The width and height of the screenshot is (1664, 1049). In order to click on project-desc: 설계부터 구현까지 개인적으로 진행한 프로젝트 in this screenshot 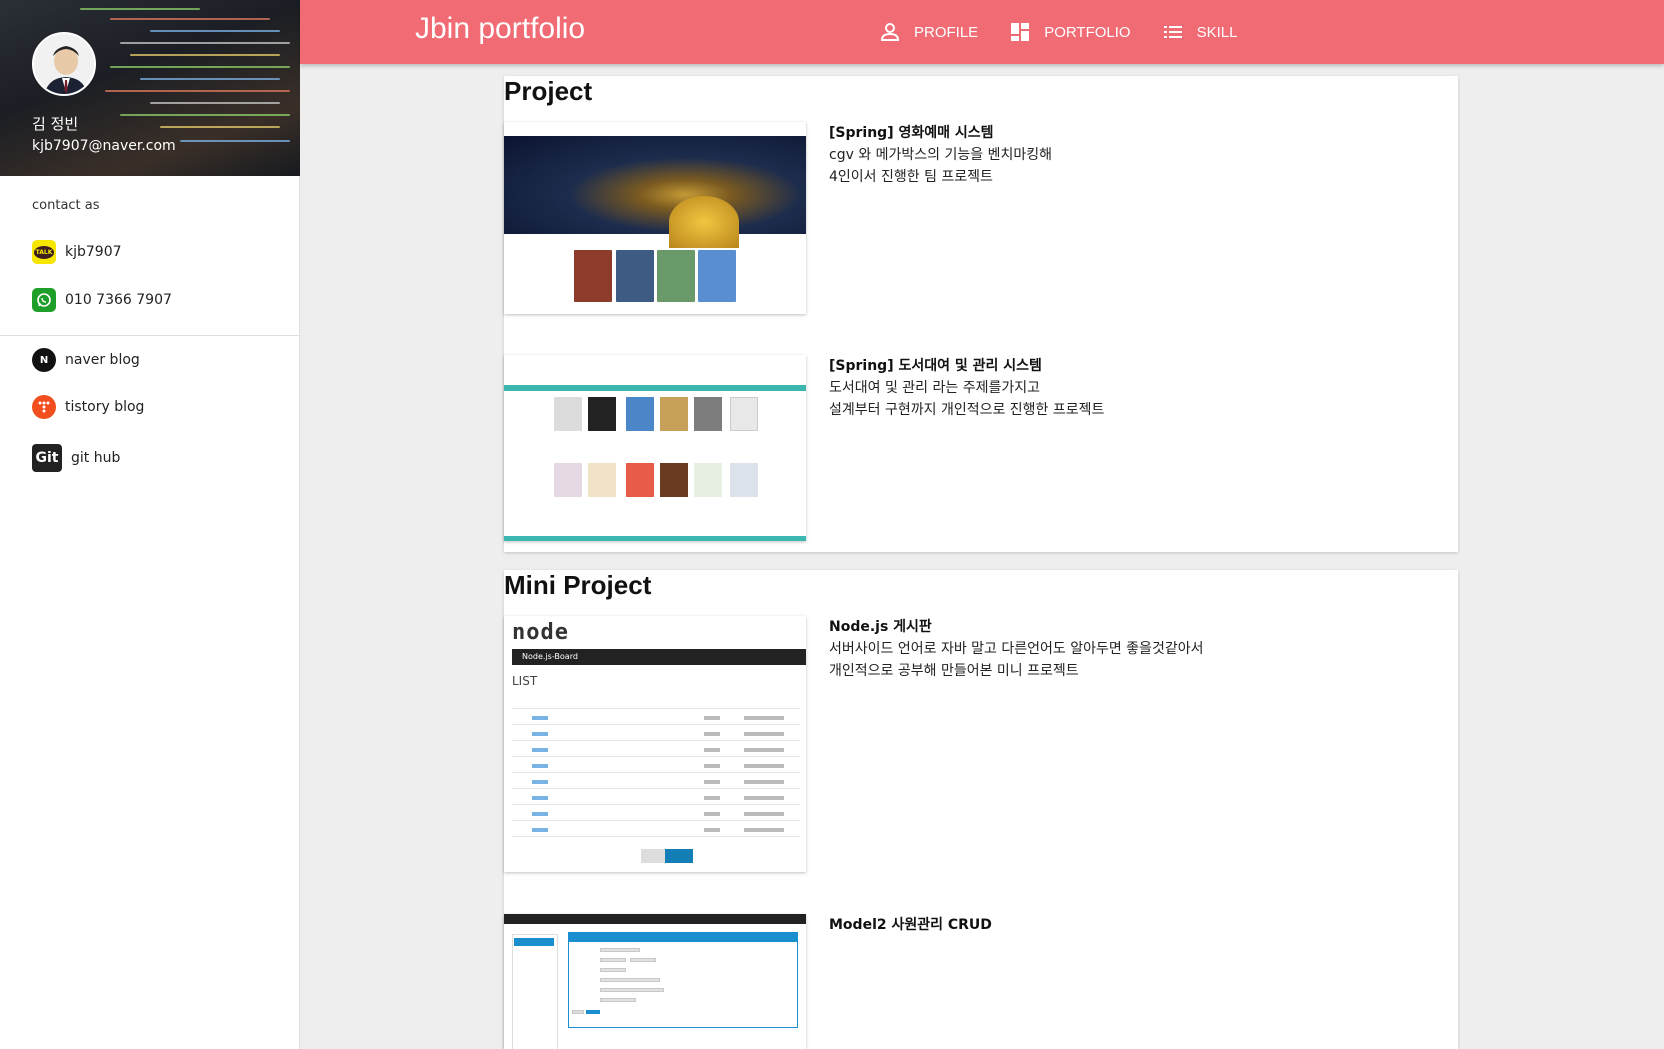, I will do `click(967, 410)`.